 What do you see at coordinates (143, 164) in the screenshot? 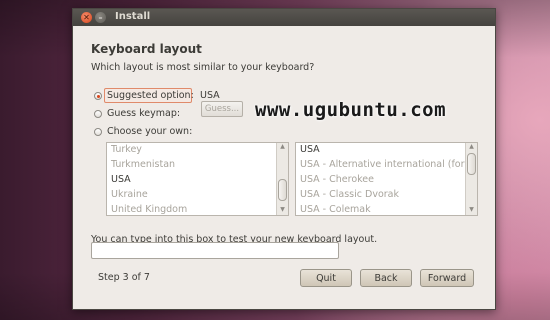
I see `list-item: Turkmenistan` at bounding box center [143, 164].